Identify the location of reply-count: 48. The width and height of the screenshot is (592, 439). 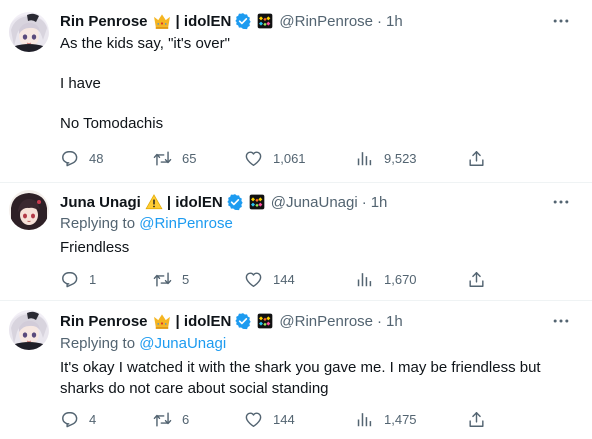
(96, 158).